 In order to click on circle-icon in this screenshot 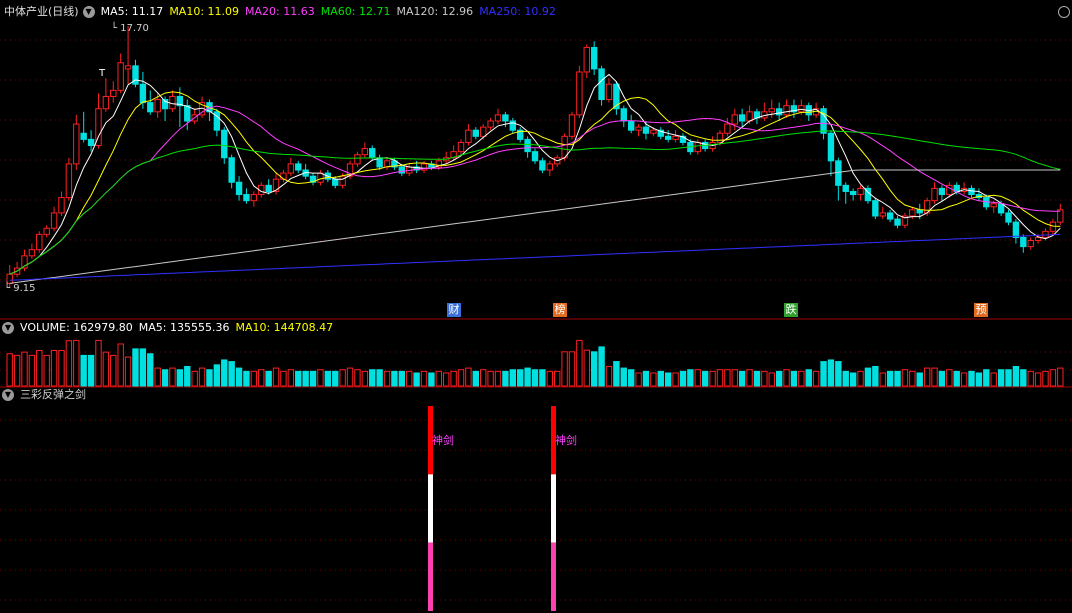, I will do `click(1064, 12)`.